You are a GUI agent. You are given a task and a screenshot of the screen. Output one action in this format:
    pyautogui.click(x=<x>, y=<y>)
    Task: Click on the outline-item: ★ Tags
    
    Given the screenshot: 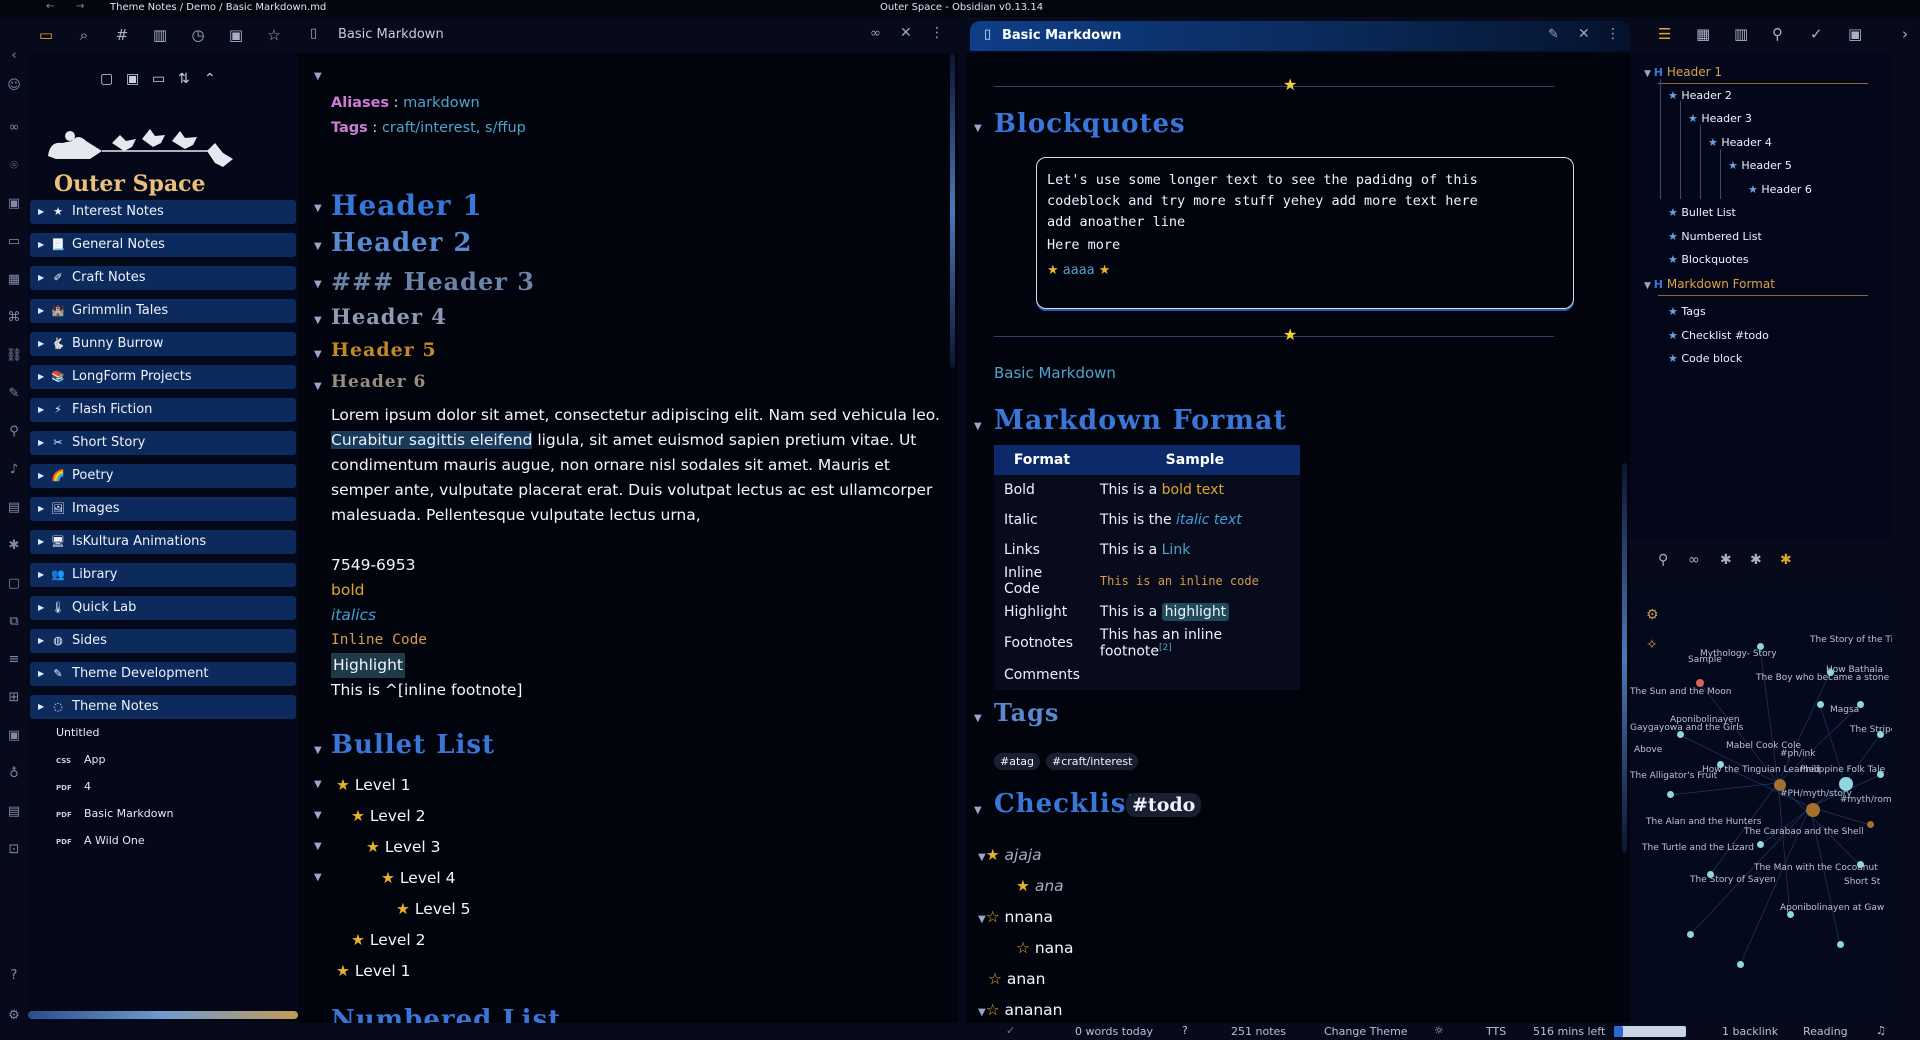 What is the action you would take?
    pyautogui.click(x=1687, y=311)
    